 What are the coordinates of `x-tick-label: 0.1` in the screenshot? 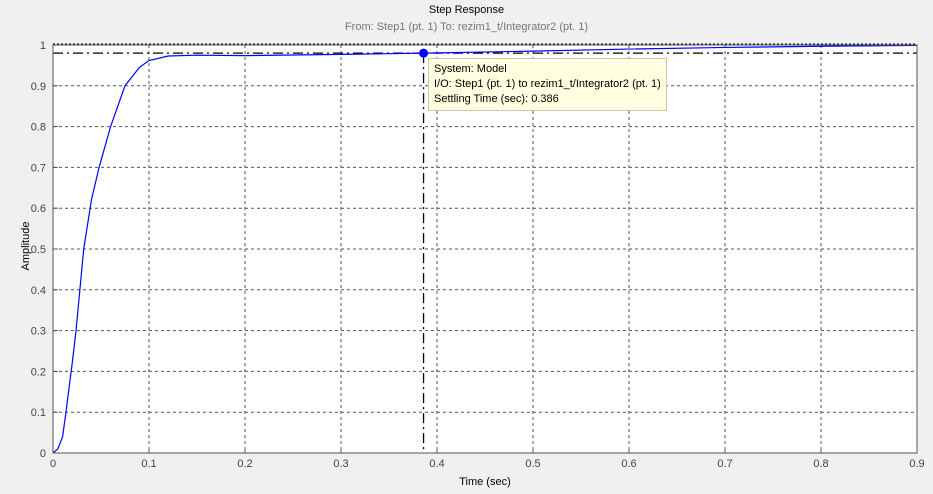 It's located at (148, 464).